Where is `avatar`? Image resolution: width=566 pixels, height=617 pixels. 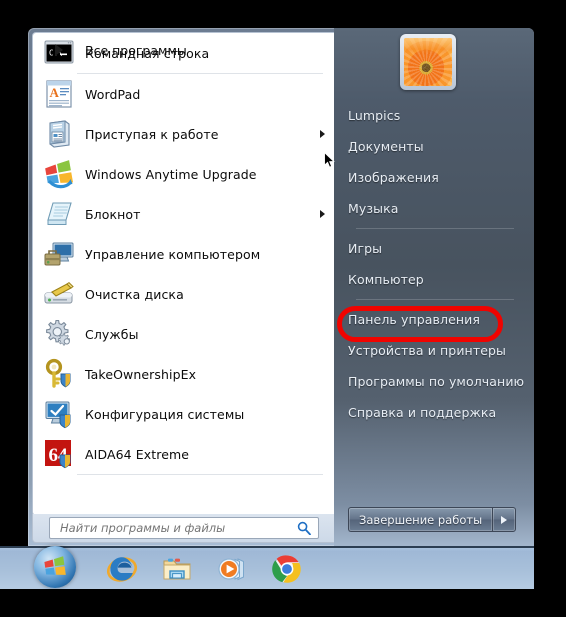
avatar is located at coordinates (431, 65).